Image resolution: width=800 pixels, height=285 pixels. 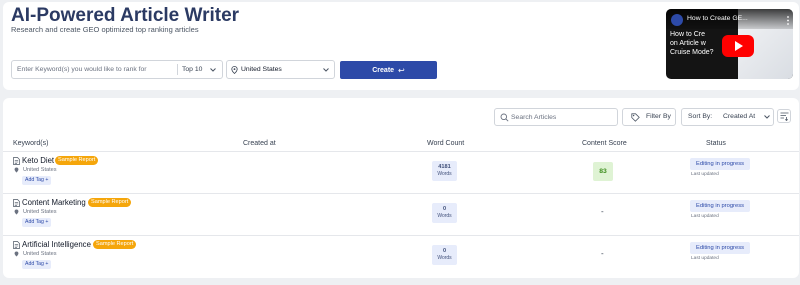 I want to click on sort-value: Created At, so click(x=739, y=116).